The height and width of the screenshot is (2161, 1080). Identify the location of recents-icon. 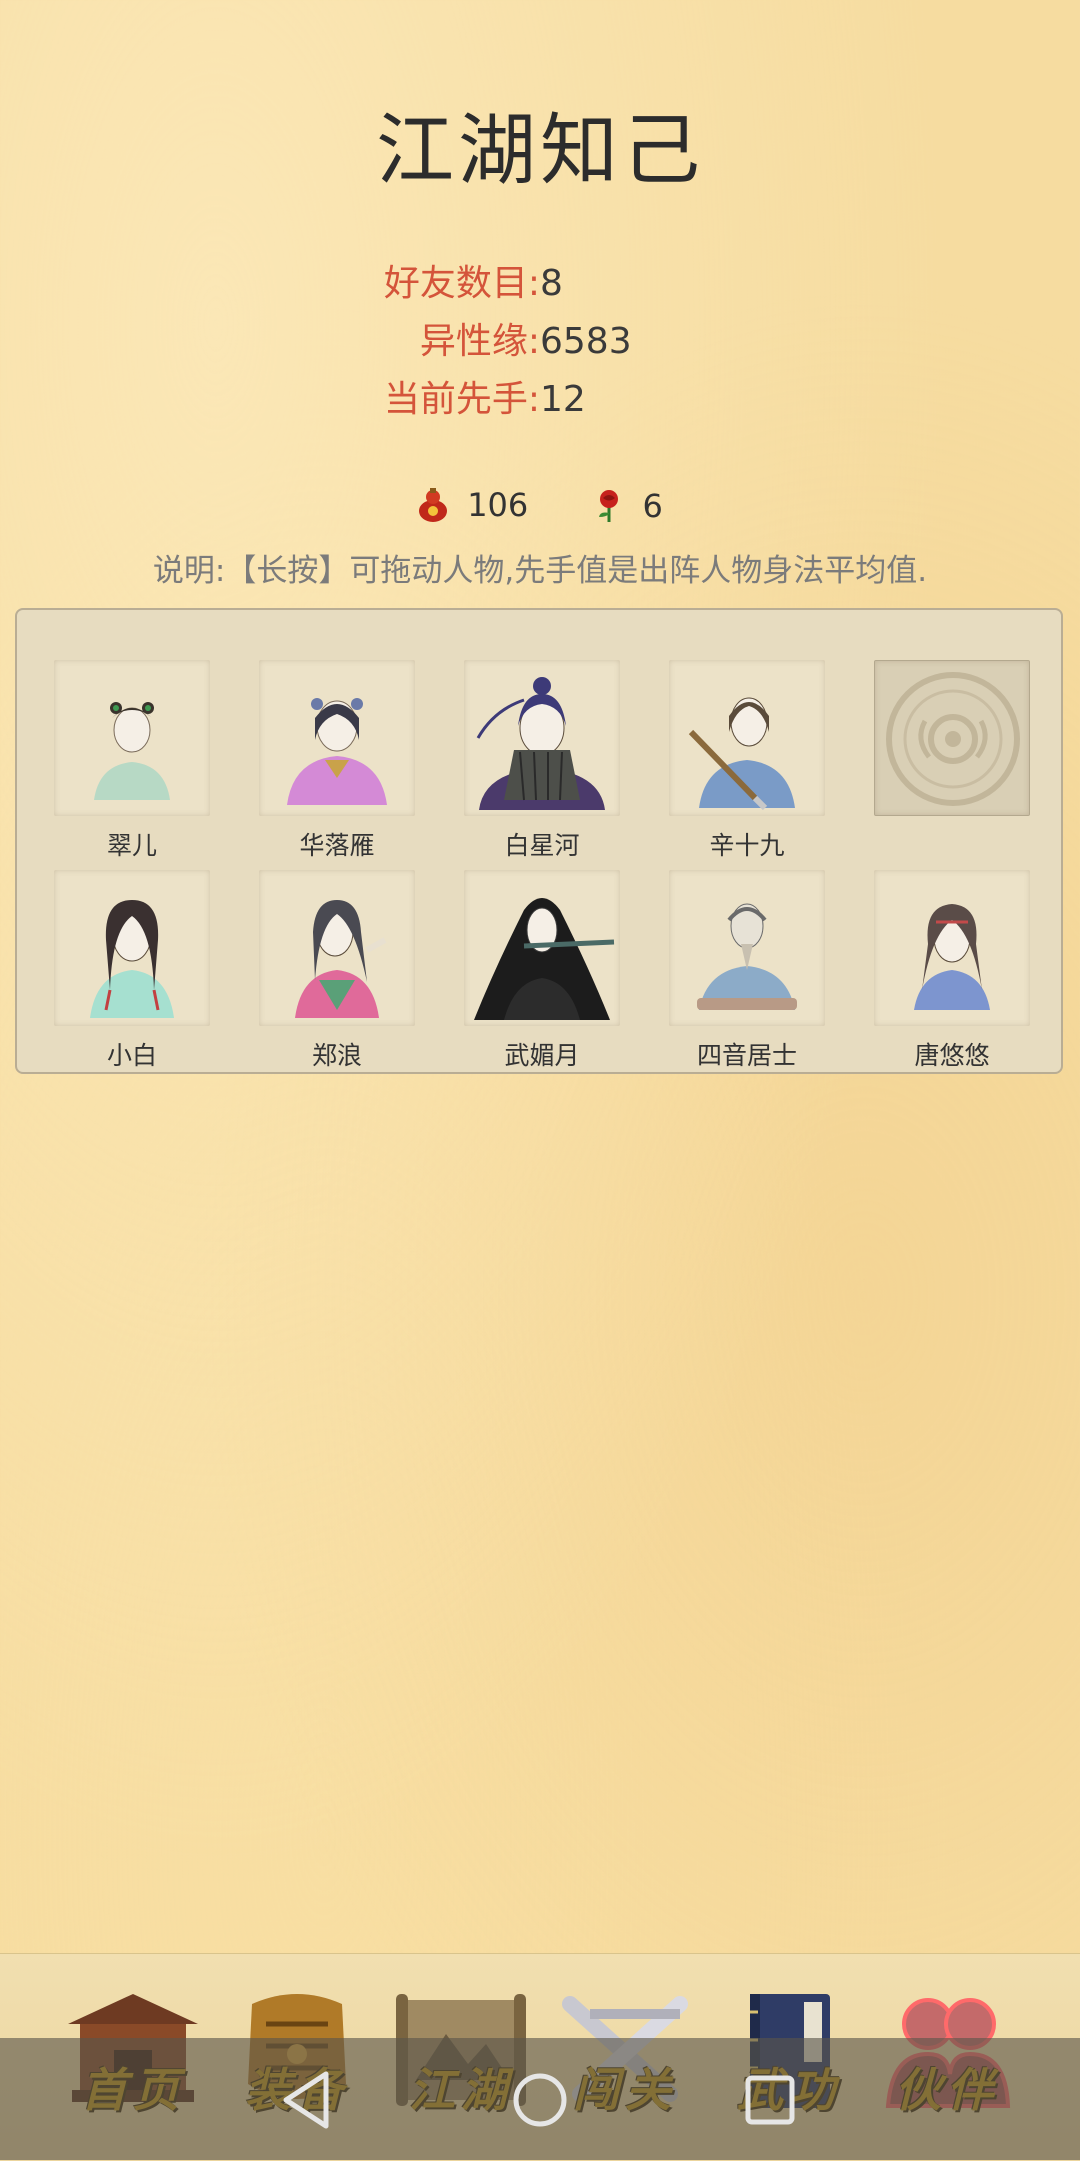
(770, 2100).